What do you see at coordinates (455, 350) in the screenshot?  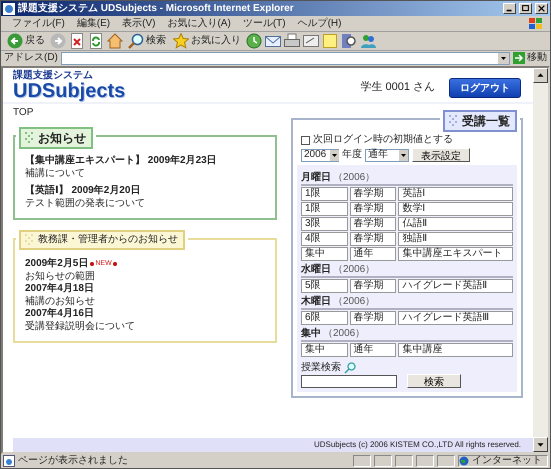 I see `table-cell: 集中講座` at bounding box center [455, 350].